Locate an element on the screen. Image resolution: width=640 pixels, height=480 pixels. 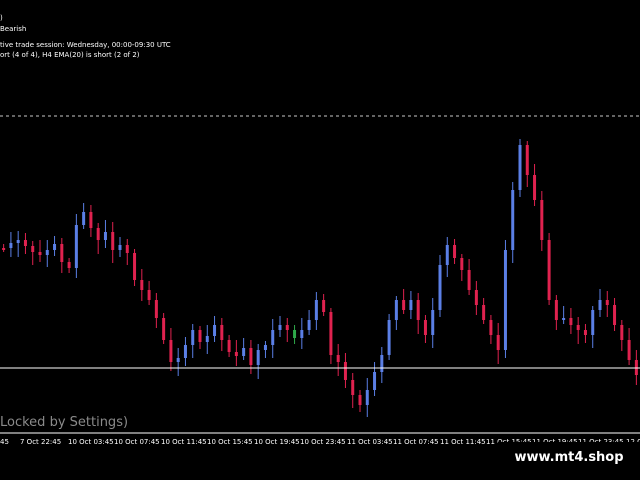
time-axis-label: 10 Oct 19:45 is located at coordinates (277, 442).